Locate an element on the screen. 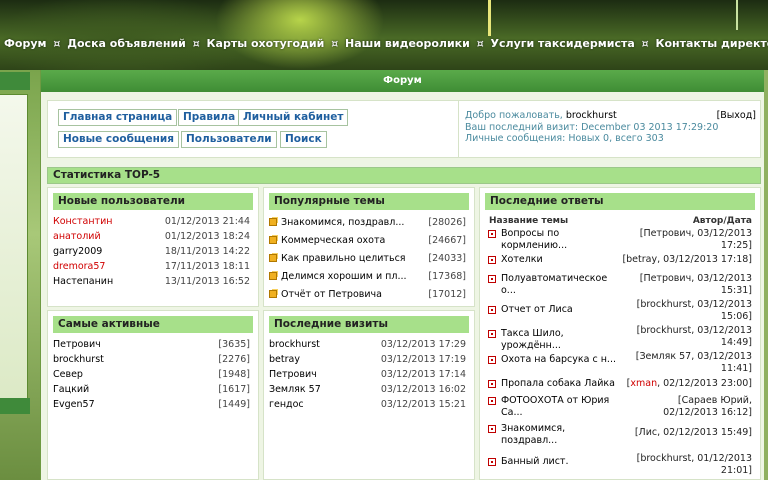 The width and height of the screenshot is (768, 480). banner-decoration is located at coordinates (489, 18).